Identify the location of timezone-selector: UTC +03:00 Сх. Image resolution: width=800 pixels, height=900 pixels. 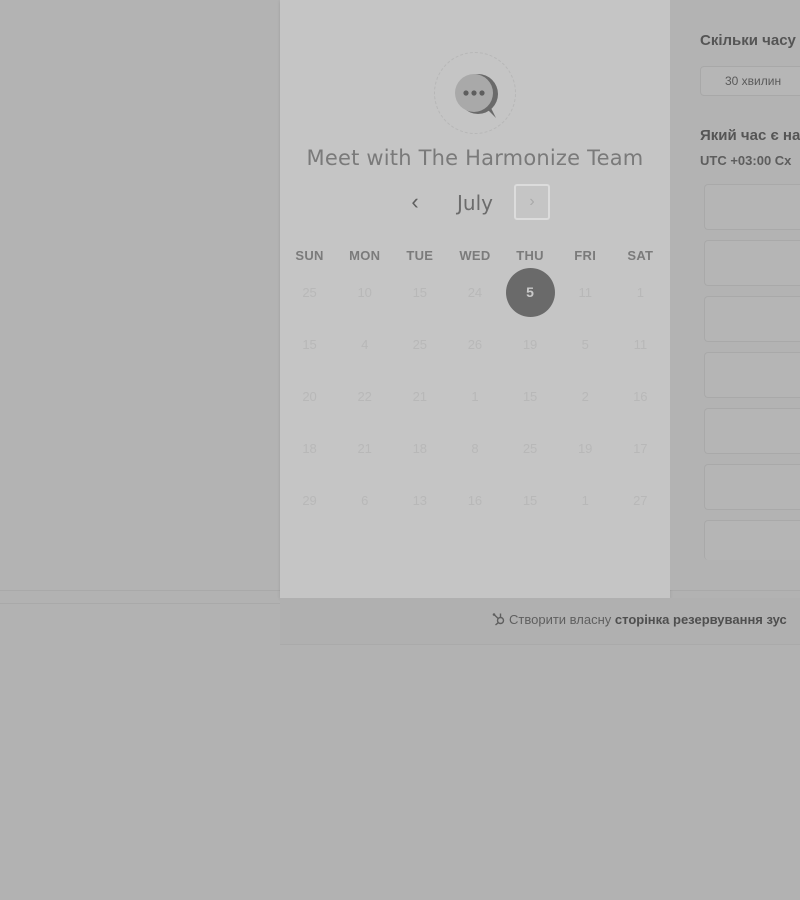
(745, 160).